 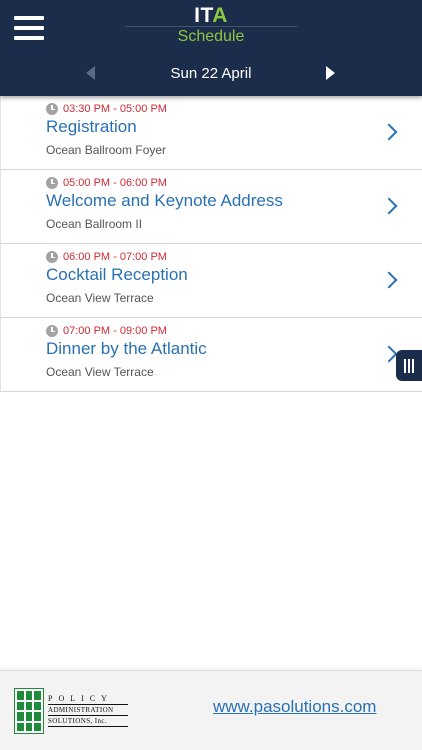 I want to click on event-title: Cocktail Reception, so click(x=117, y=274).